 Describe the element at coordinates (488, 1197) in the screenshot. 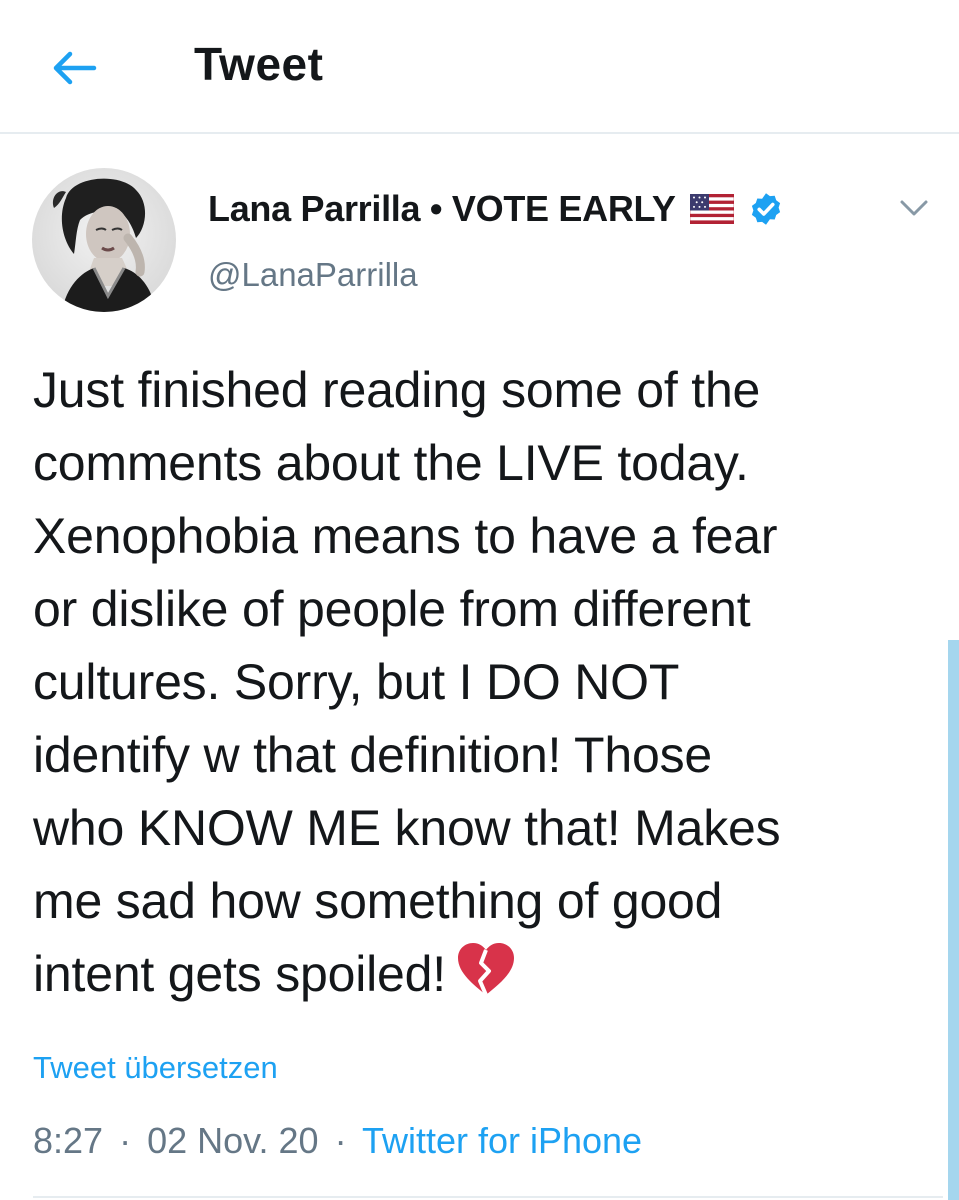

I see `divider` at that location.